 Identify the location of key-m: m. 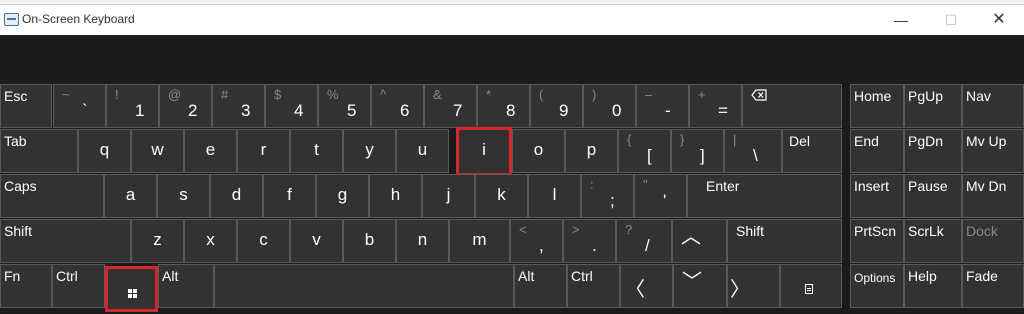
(479, 241).